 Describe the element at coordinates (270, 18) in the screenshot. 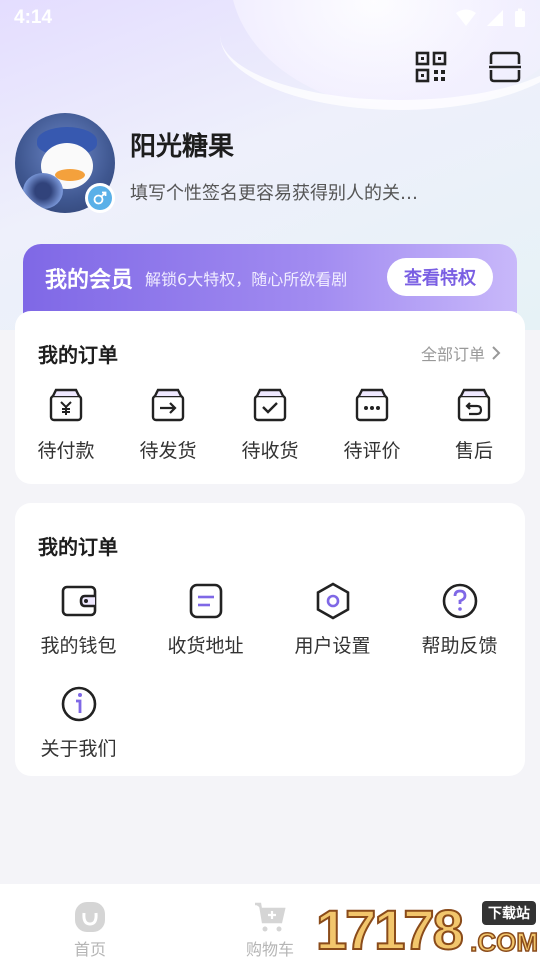

I see `status-bar: 4:14` at that location.